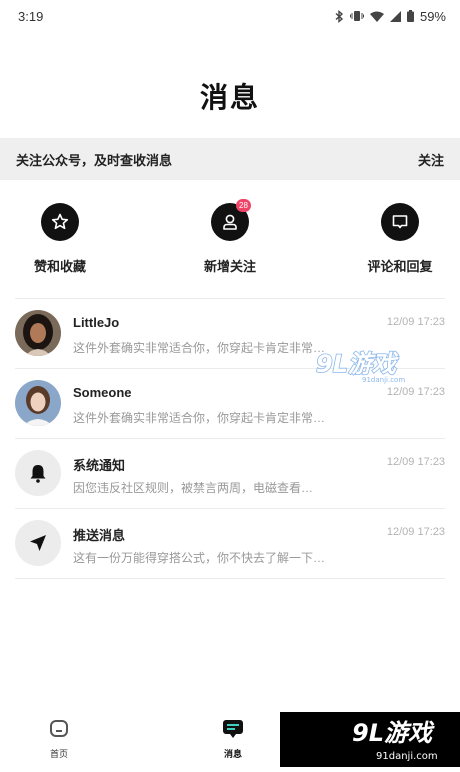  What do you see at coordinates (60, 222) in the screenshot?
I see `star-icon` at bounding box center [60, 222].